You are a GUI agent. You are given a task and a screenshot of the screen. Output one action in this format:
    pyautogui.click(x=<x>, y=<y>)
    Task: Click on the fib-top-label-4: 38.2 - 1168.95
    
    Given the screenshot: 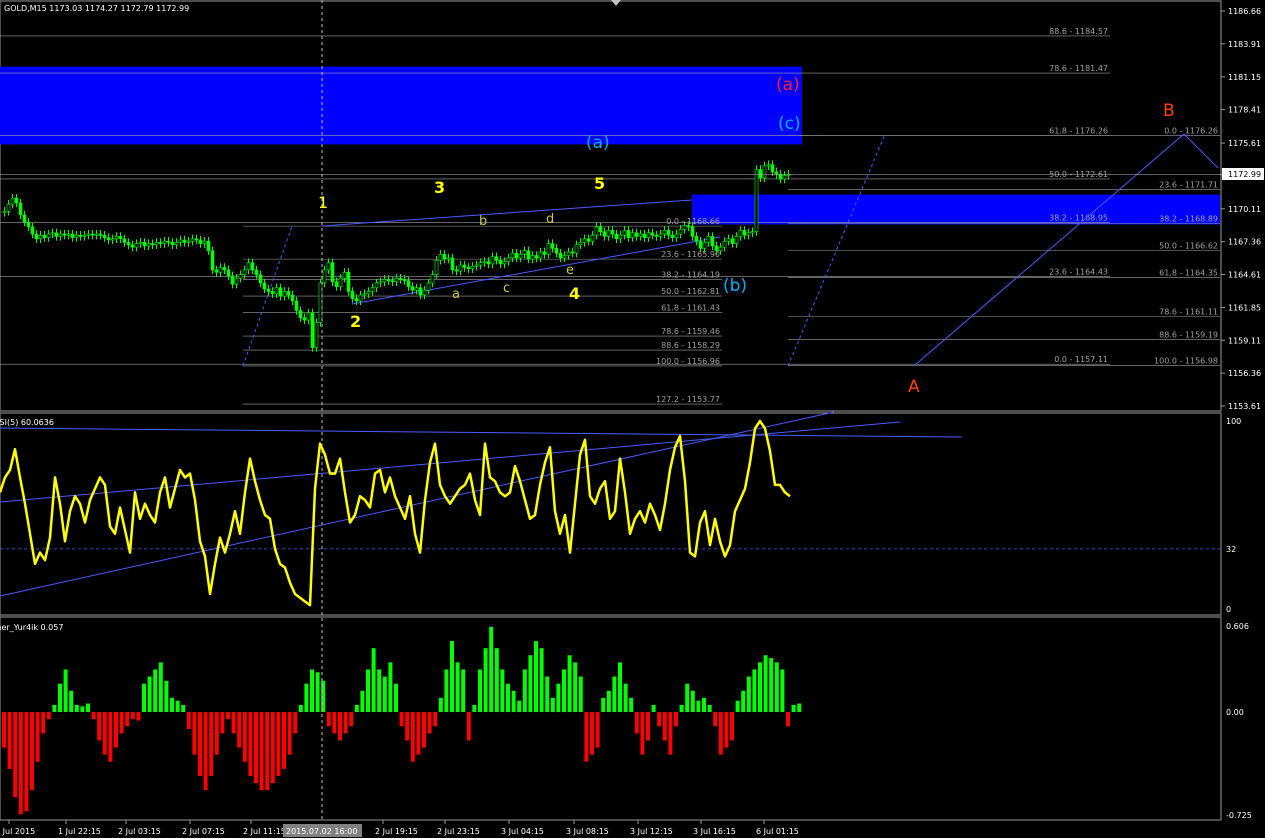 What is the action you would take?
    pyautogui.click(x=1078, y=218)
    